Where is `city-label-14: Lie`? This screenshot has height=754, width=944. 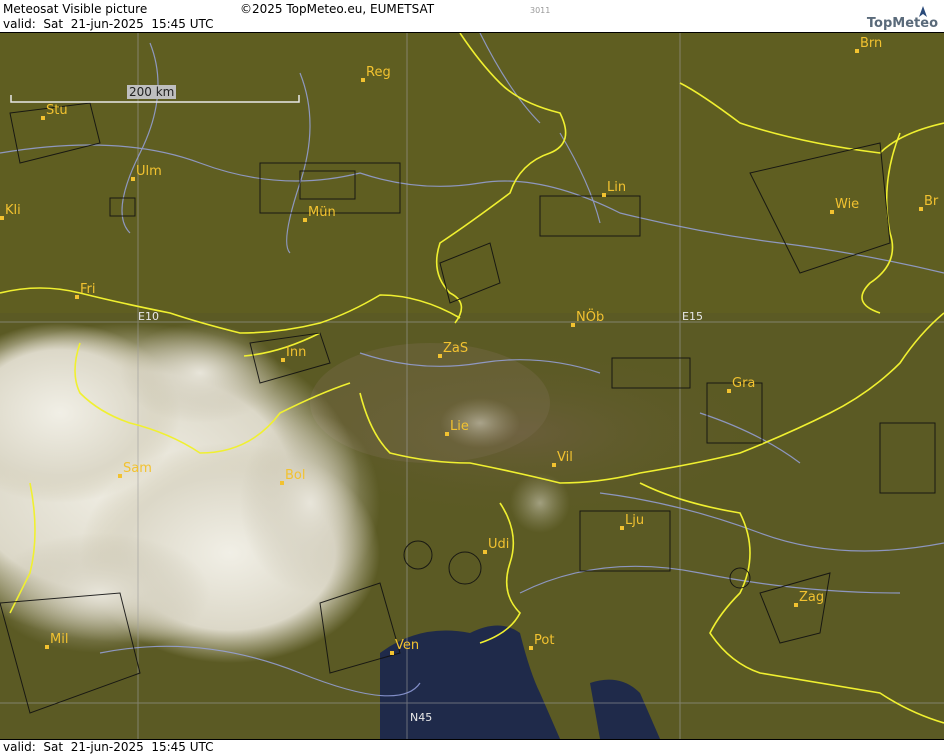 city-label-14: Lie is located at coordinates (459, 426).